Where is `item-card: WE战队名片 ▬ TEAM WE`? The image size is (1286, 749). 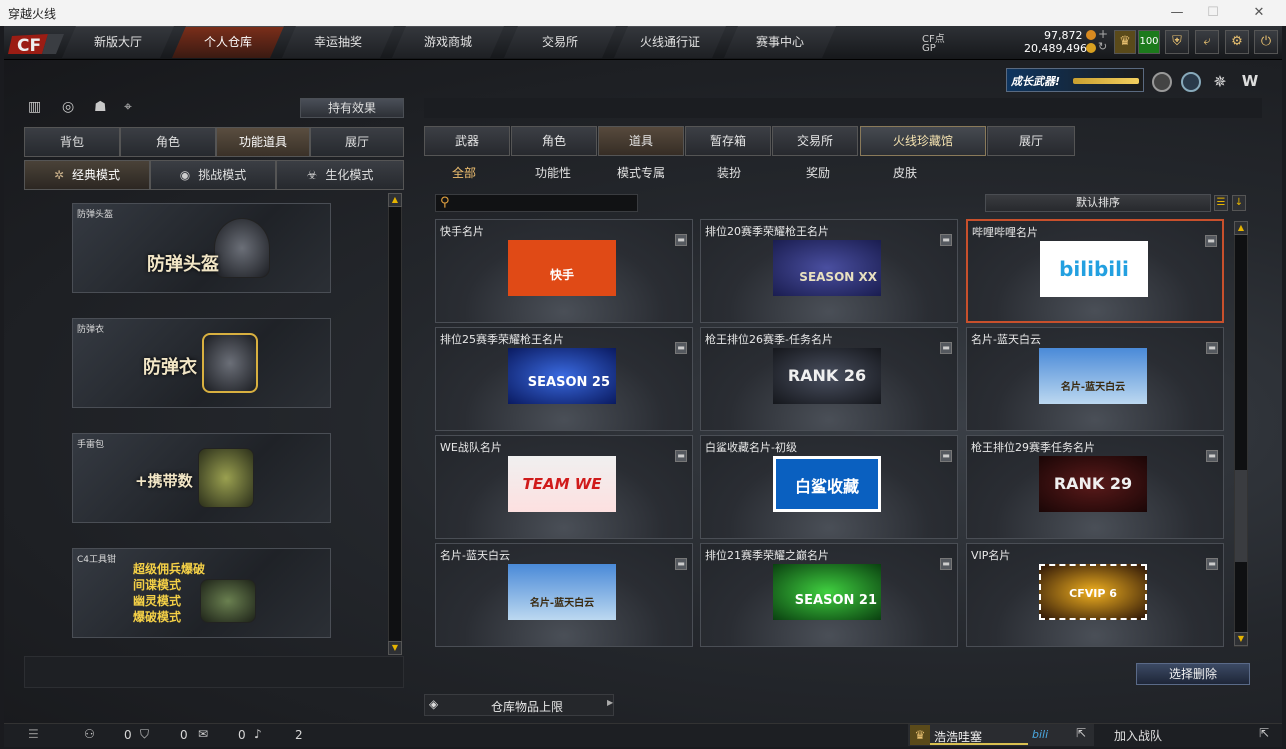 item-card: WE战队名片 ▬ TEAM WE is located at coordinates (564, 487).